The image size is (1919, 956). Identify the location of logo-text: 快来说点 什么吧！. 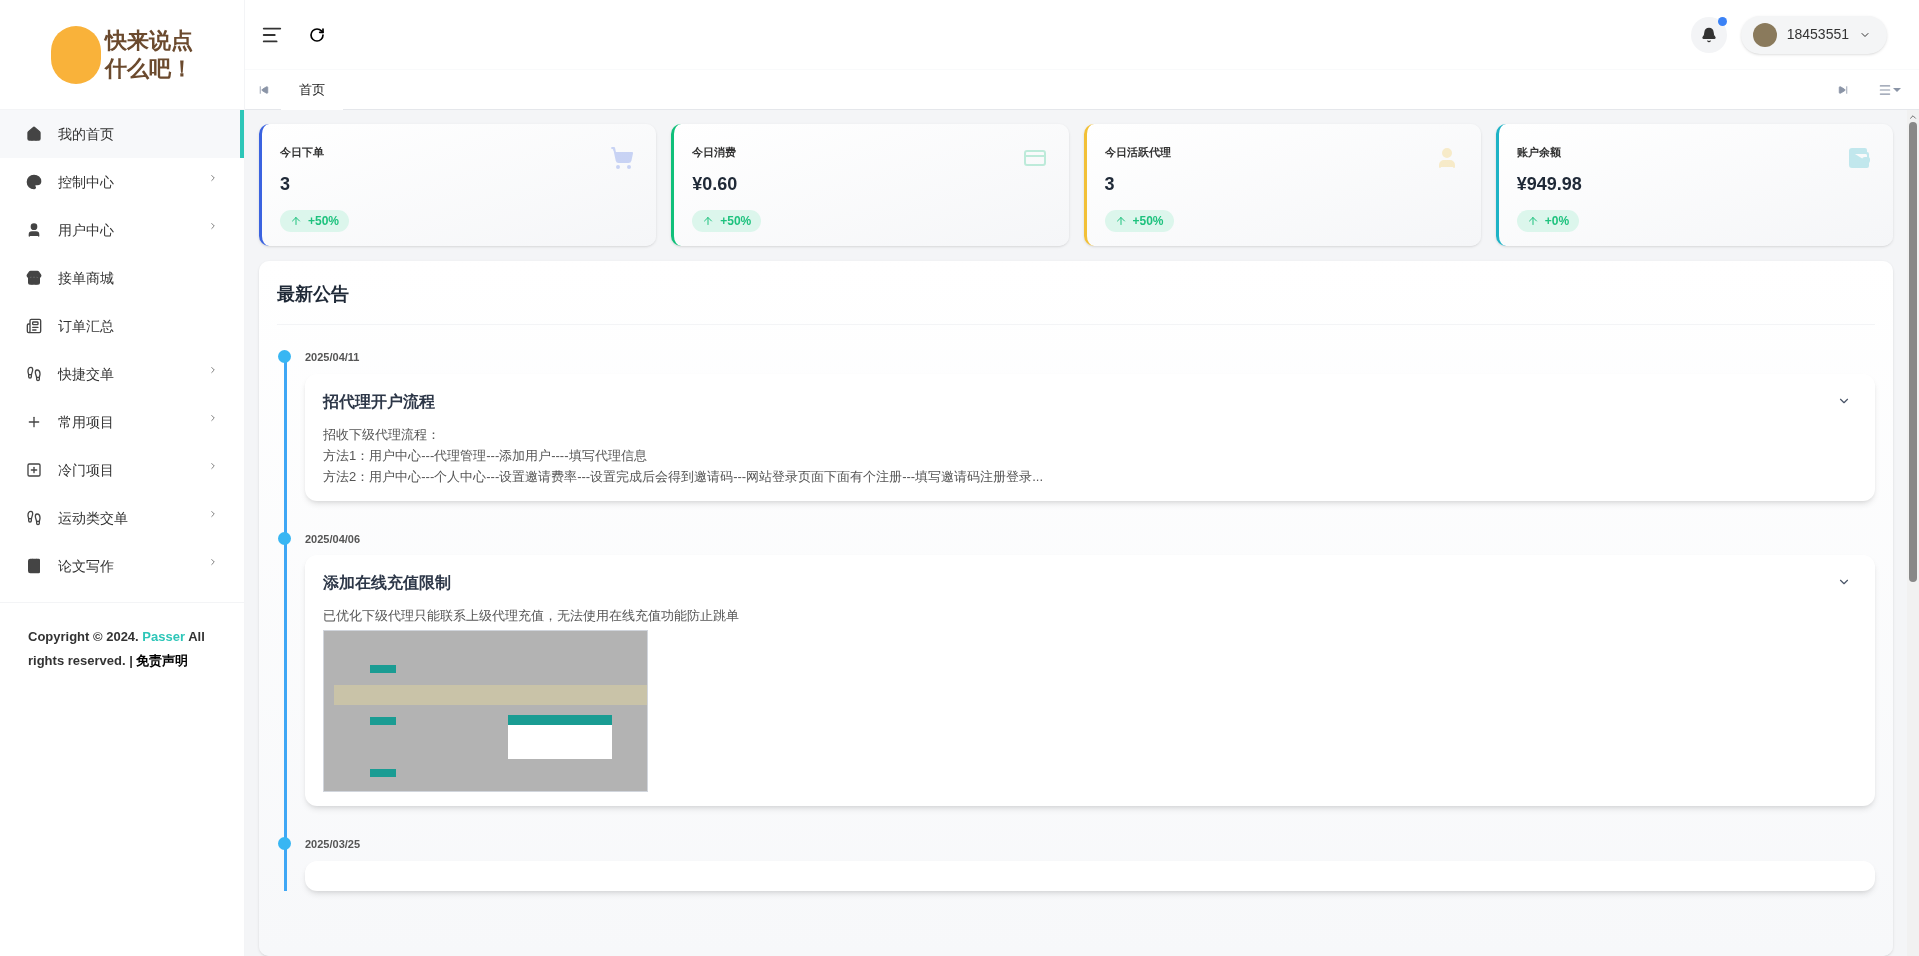
(149, 54).